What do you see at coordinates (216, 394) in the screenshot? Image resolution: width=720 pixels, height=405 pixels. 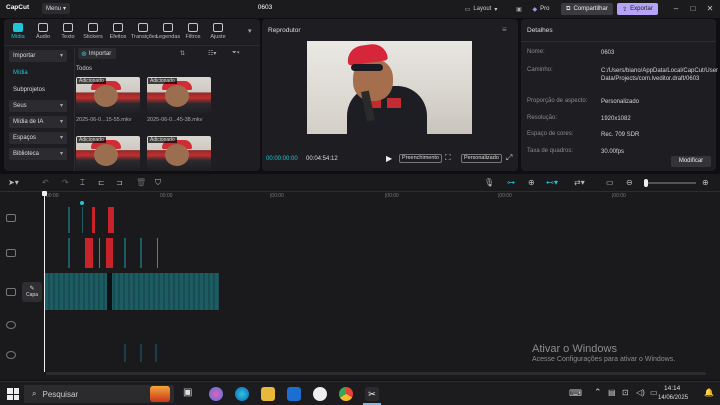 I see `copilot-icon` at bounding box center [216, 394].